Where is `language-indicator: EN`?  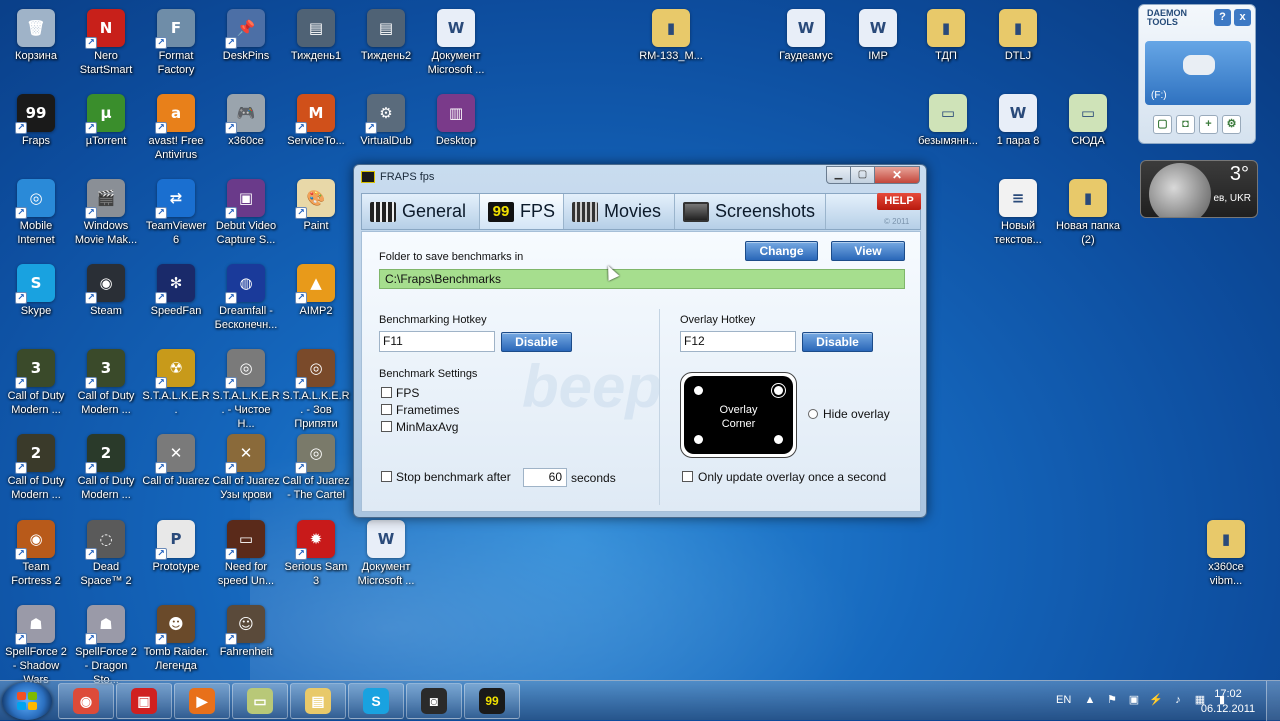 language-indicator: EN is located at coordinates (1063, 700).